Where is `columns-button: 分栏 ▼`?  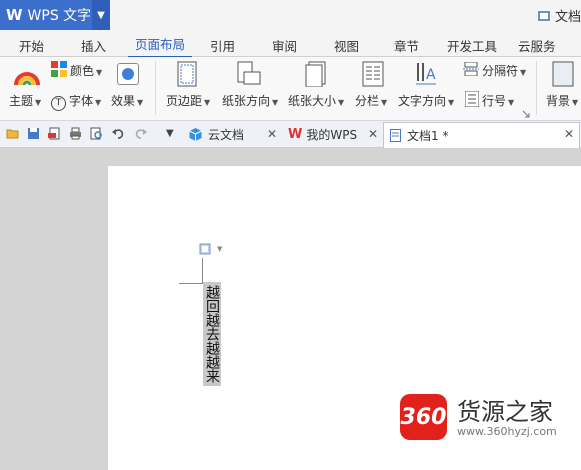
columns-button: 分栏 ▼ is located at coordinates (371, 100).